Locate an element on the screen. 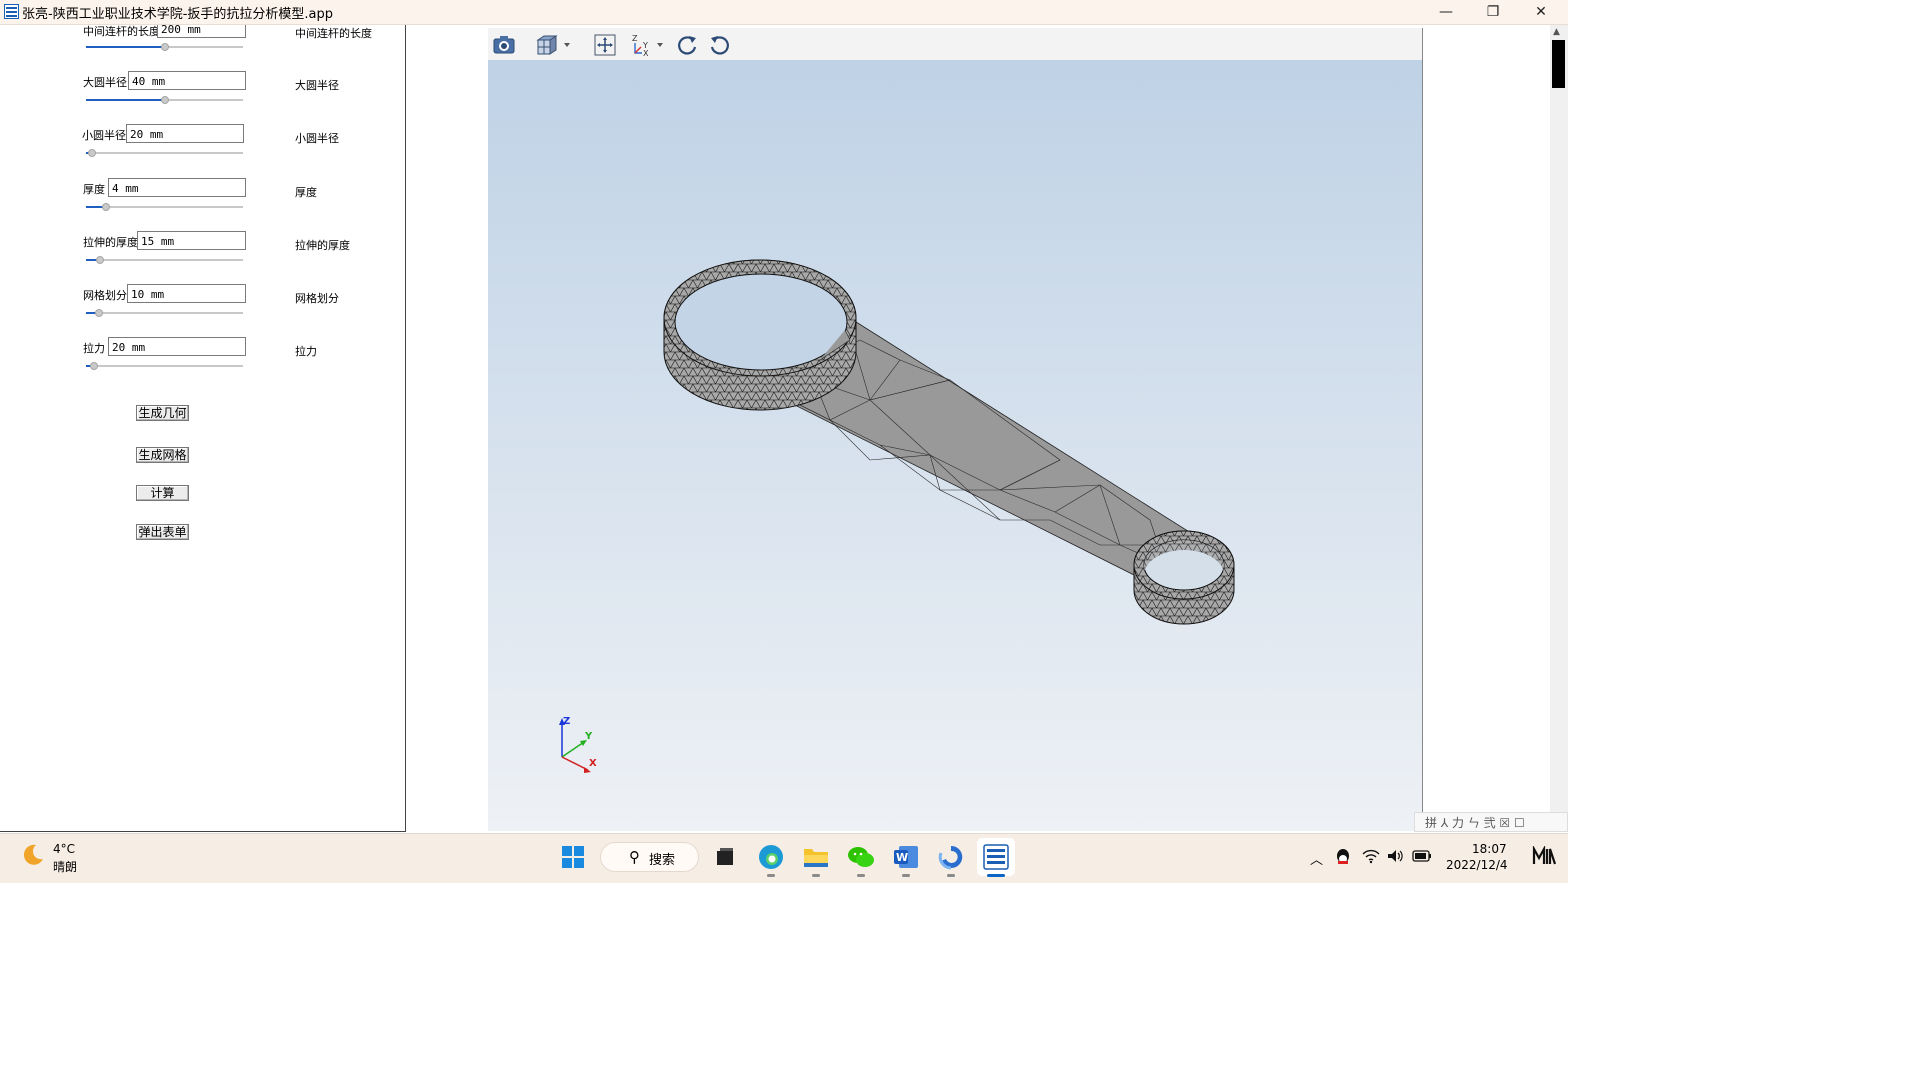  param-output-label: 网格划分 is located at coordinates (317, 298).